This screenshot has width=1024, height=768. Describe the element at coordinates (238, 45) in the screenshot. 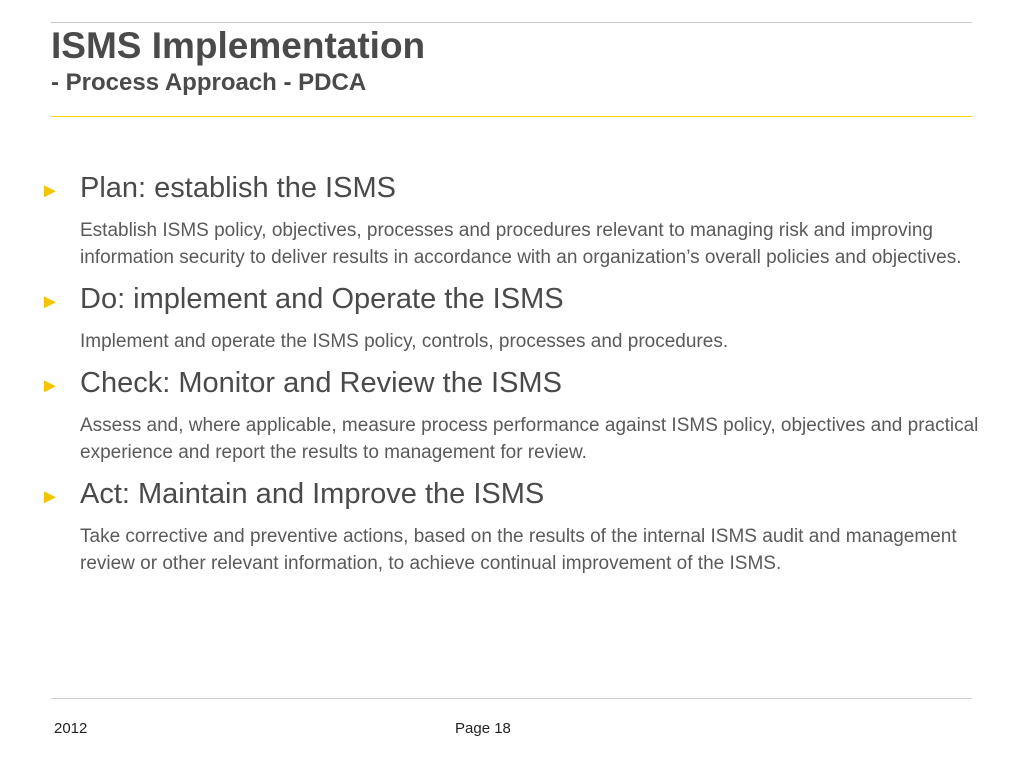

I see `slide-title: ISMS Implementation` at that location.